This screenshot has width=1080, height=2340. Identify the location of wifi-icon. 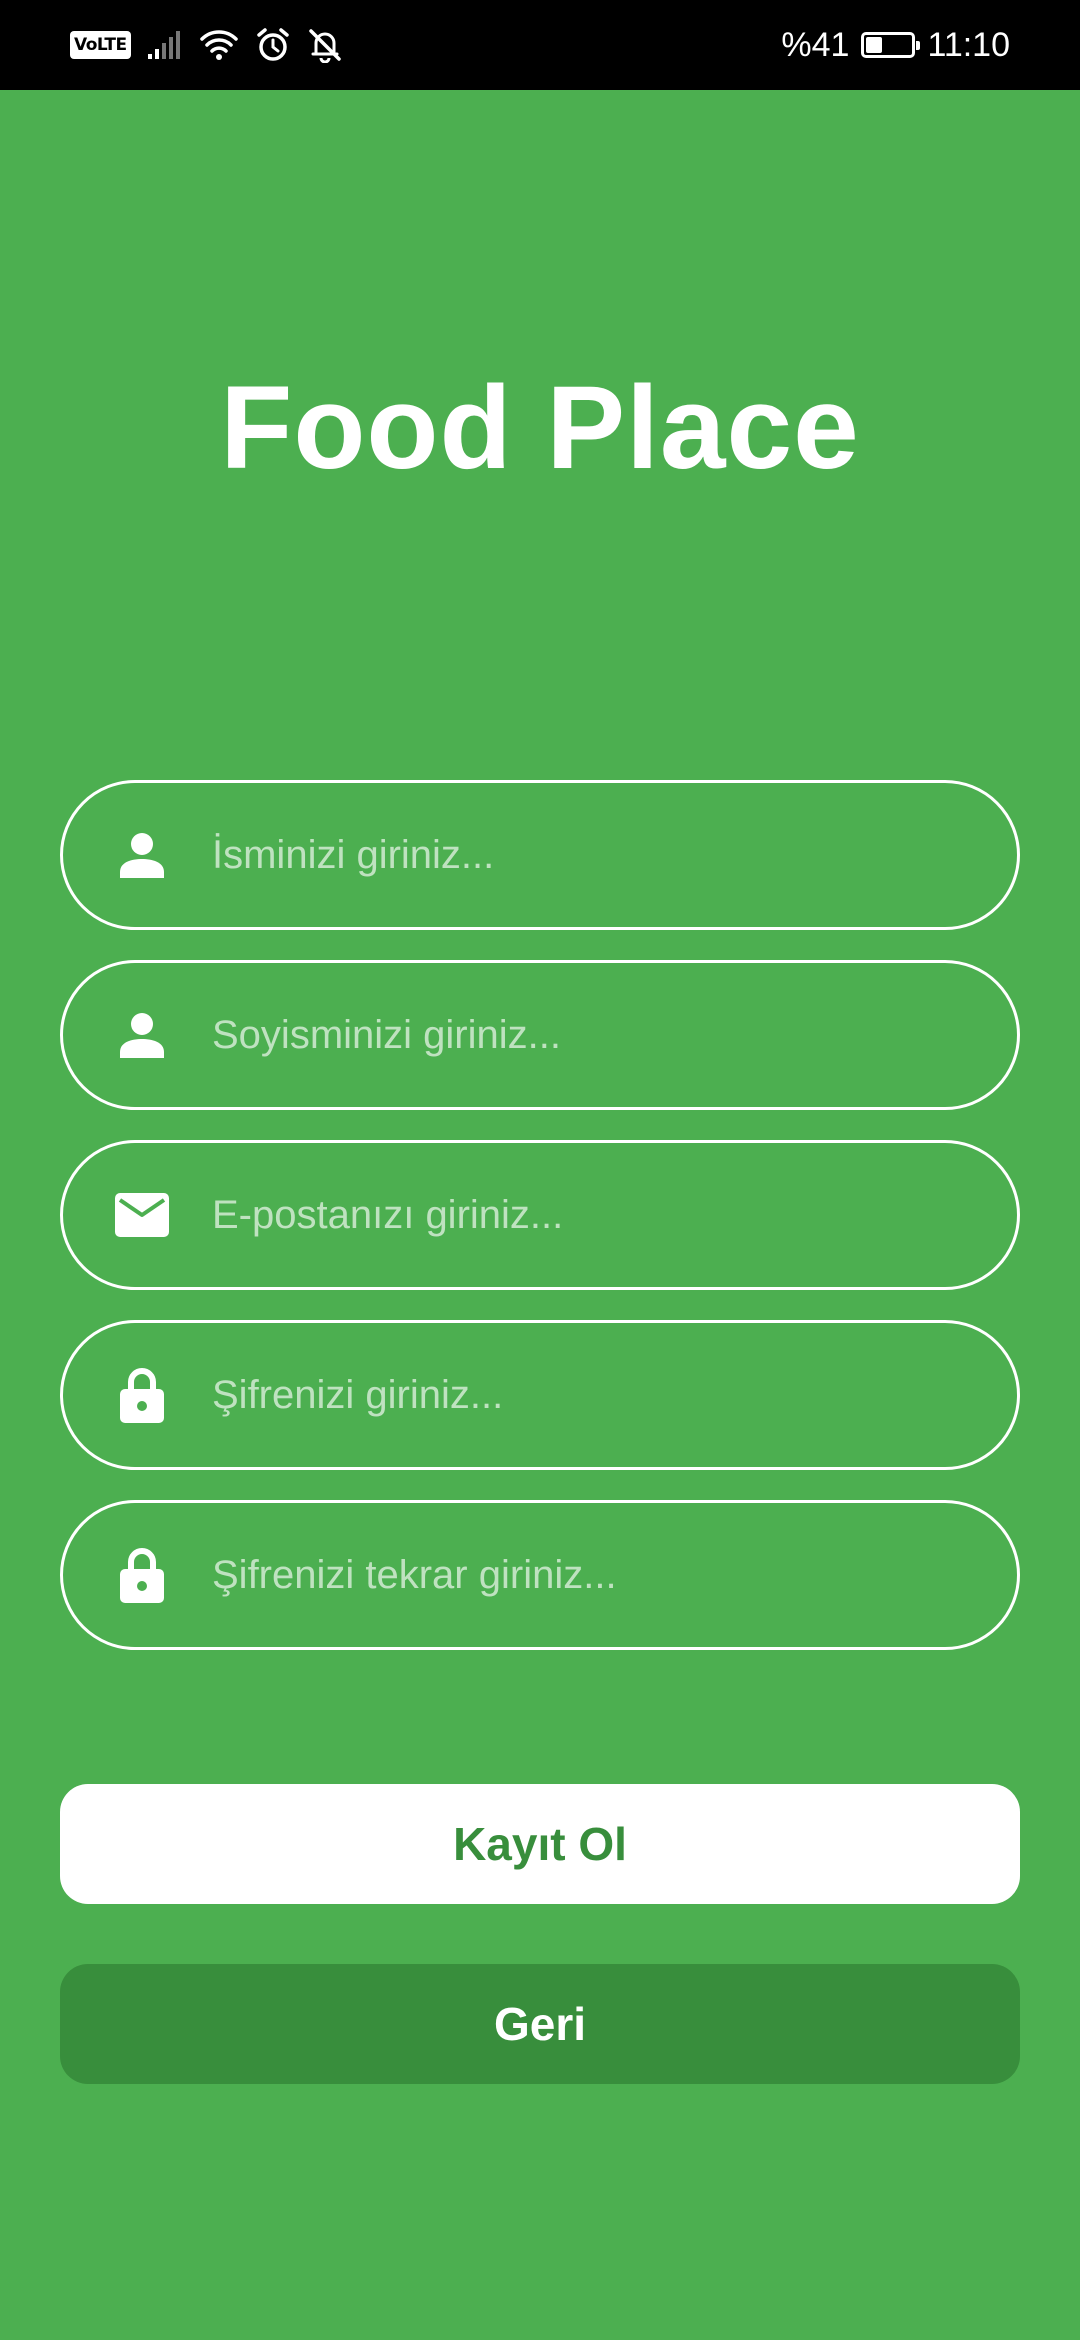
(218, 45).